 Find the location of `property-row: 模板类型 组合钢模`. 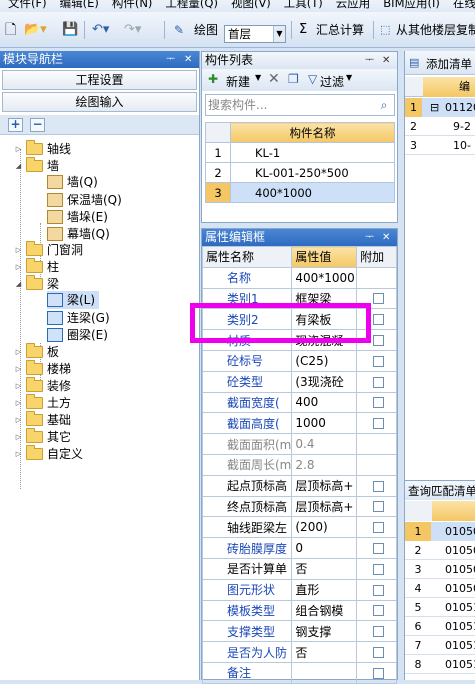

property-row: 模板类型 组合钢模 is located at coordinates (299, 610).